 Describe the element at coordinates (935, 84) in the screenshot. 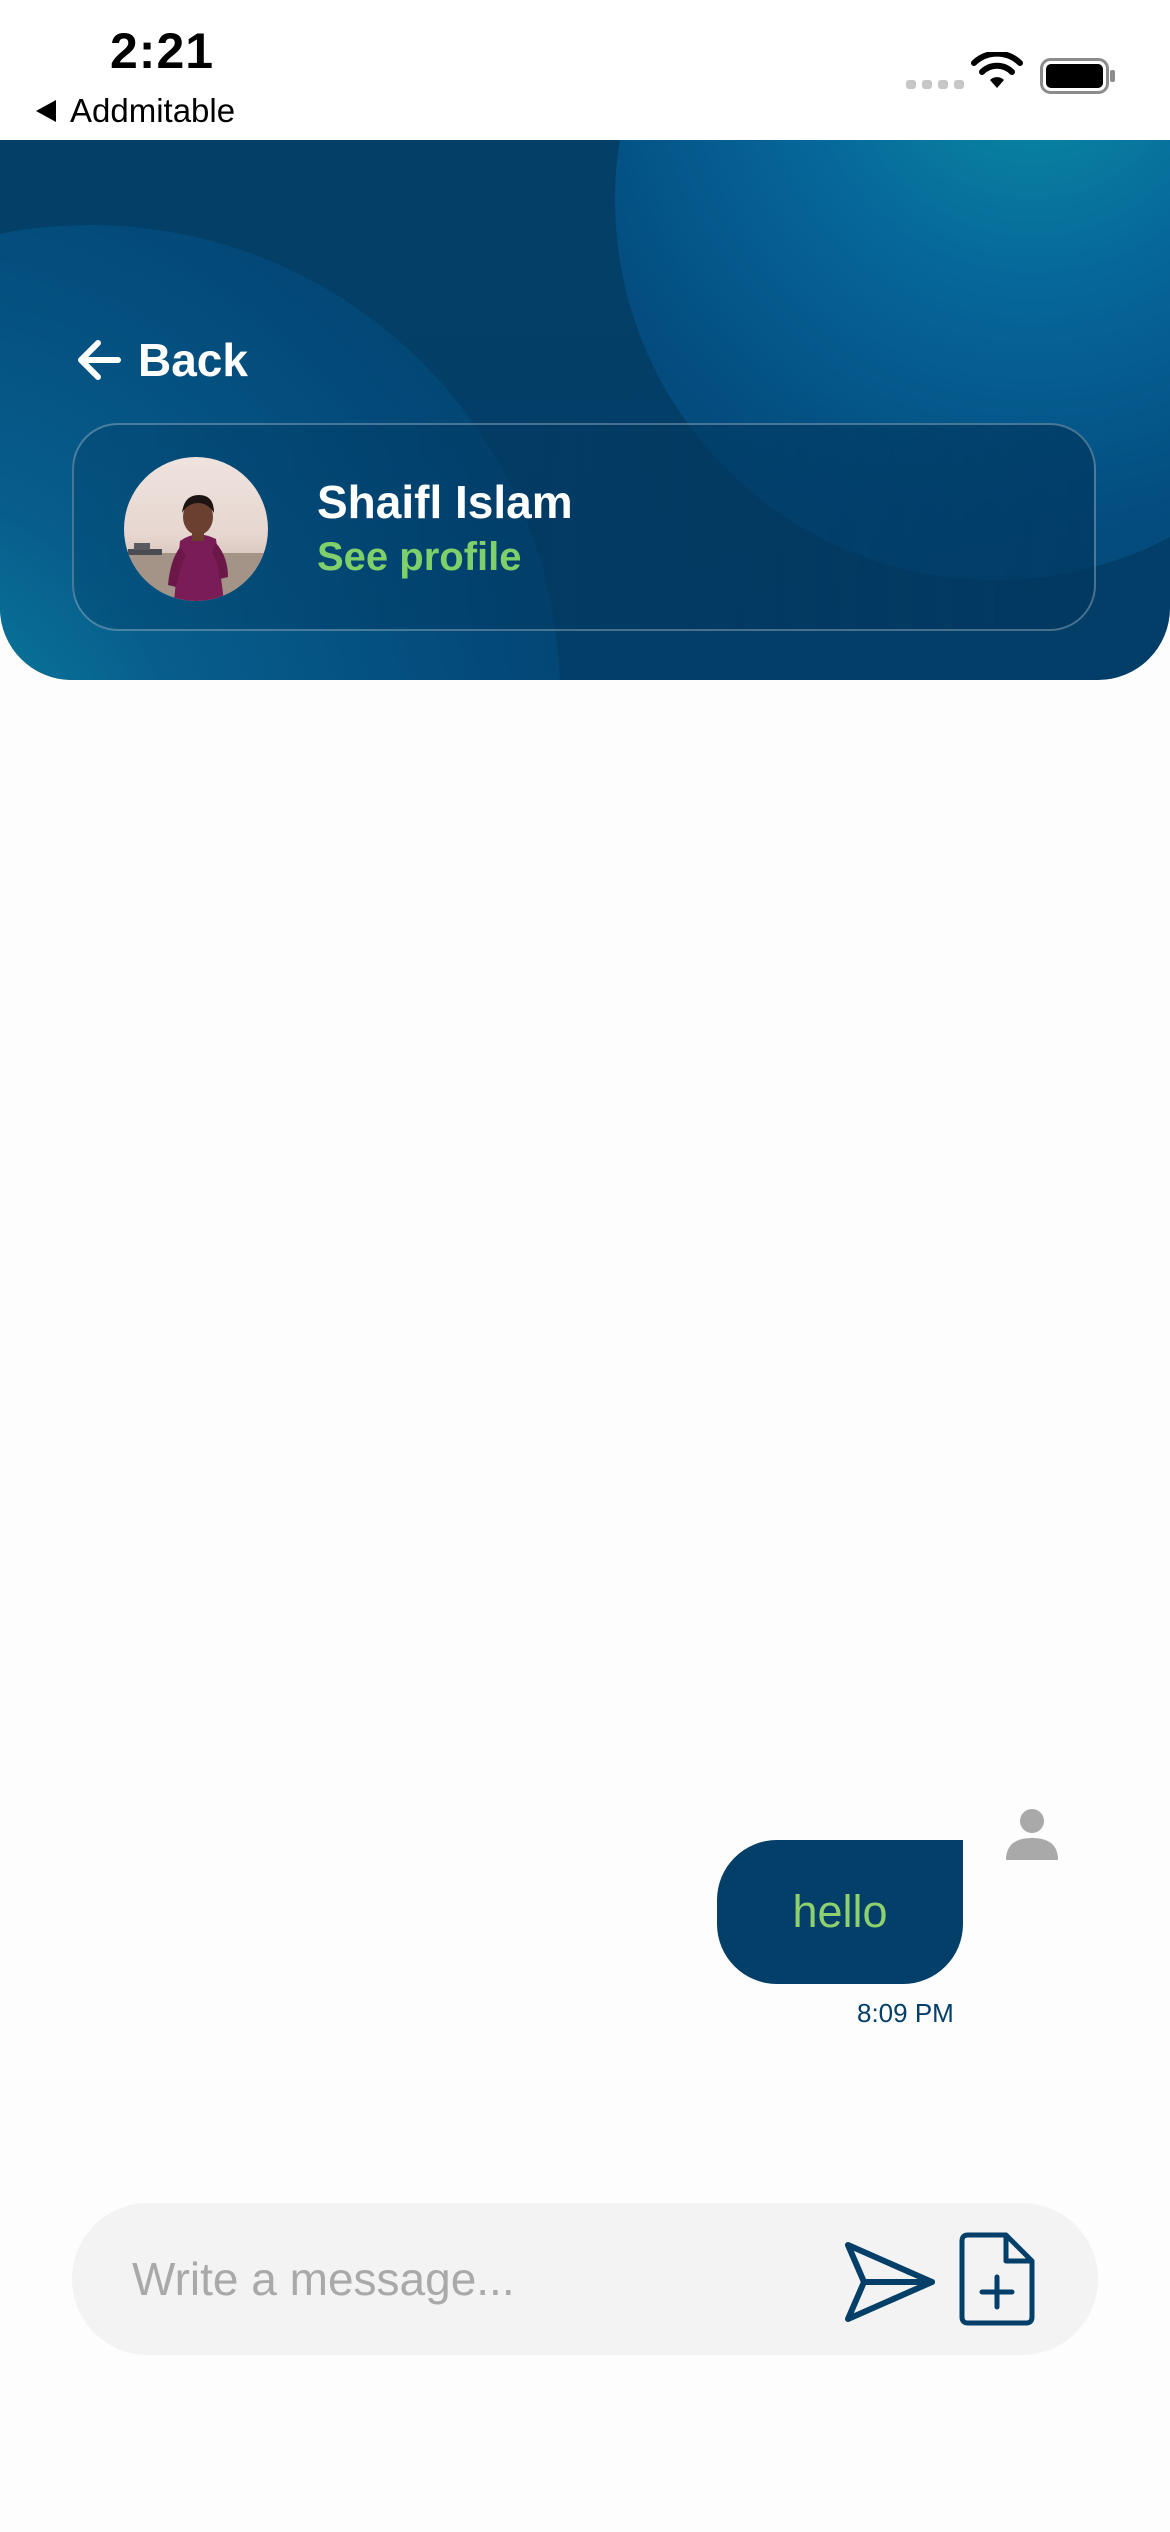

I see `cellular-signal-icon` at that location.